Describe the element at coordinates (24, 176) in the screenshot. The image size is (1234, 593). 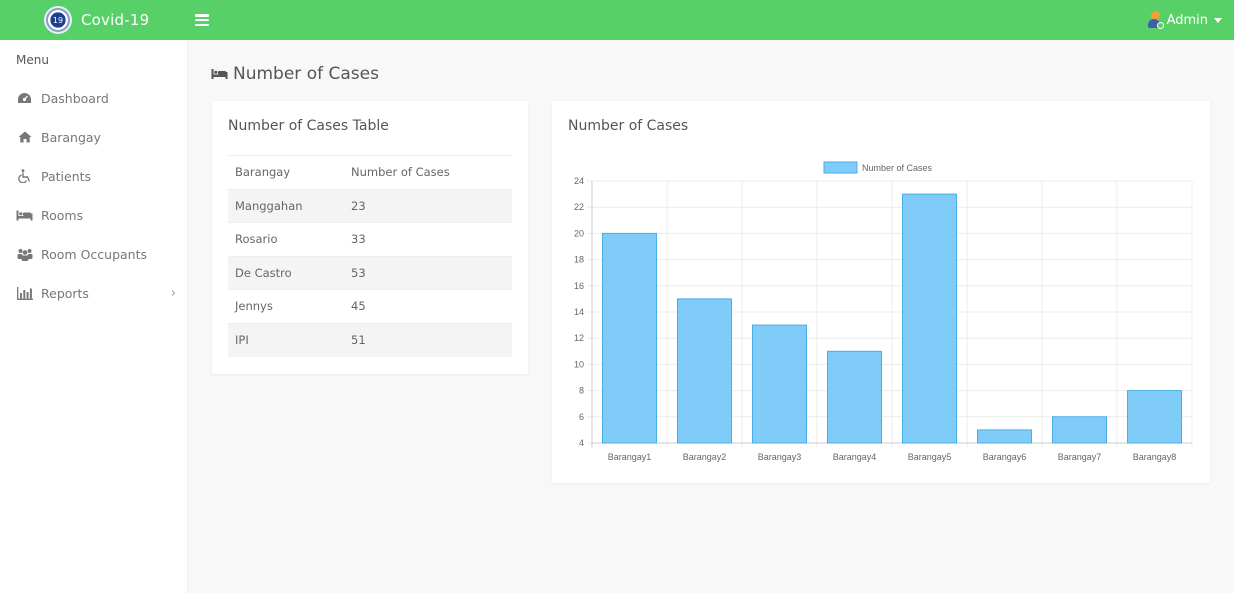
I see `wheelchair-icon` at that location.